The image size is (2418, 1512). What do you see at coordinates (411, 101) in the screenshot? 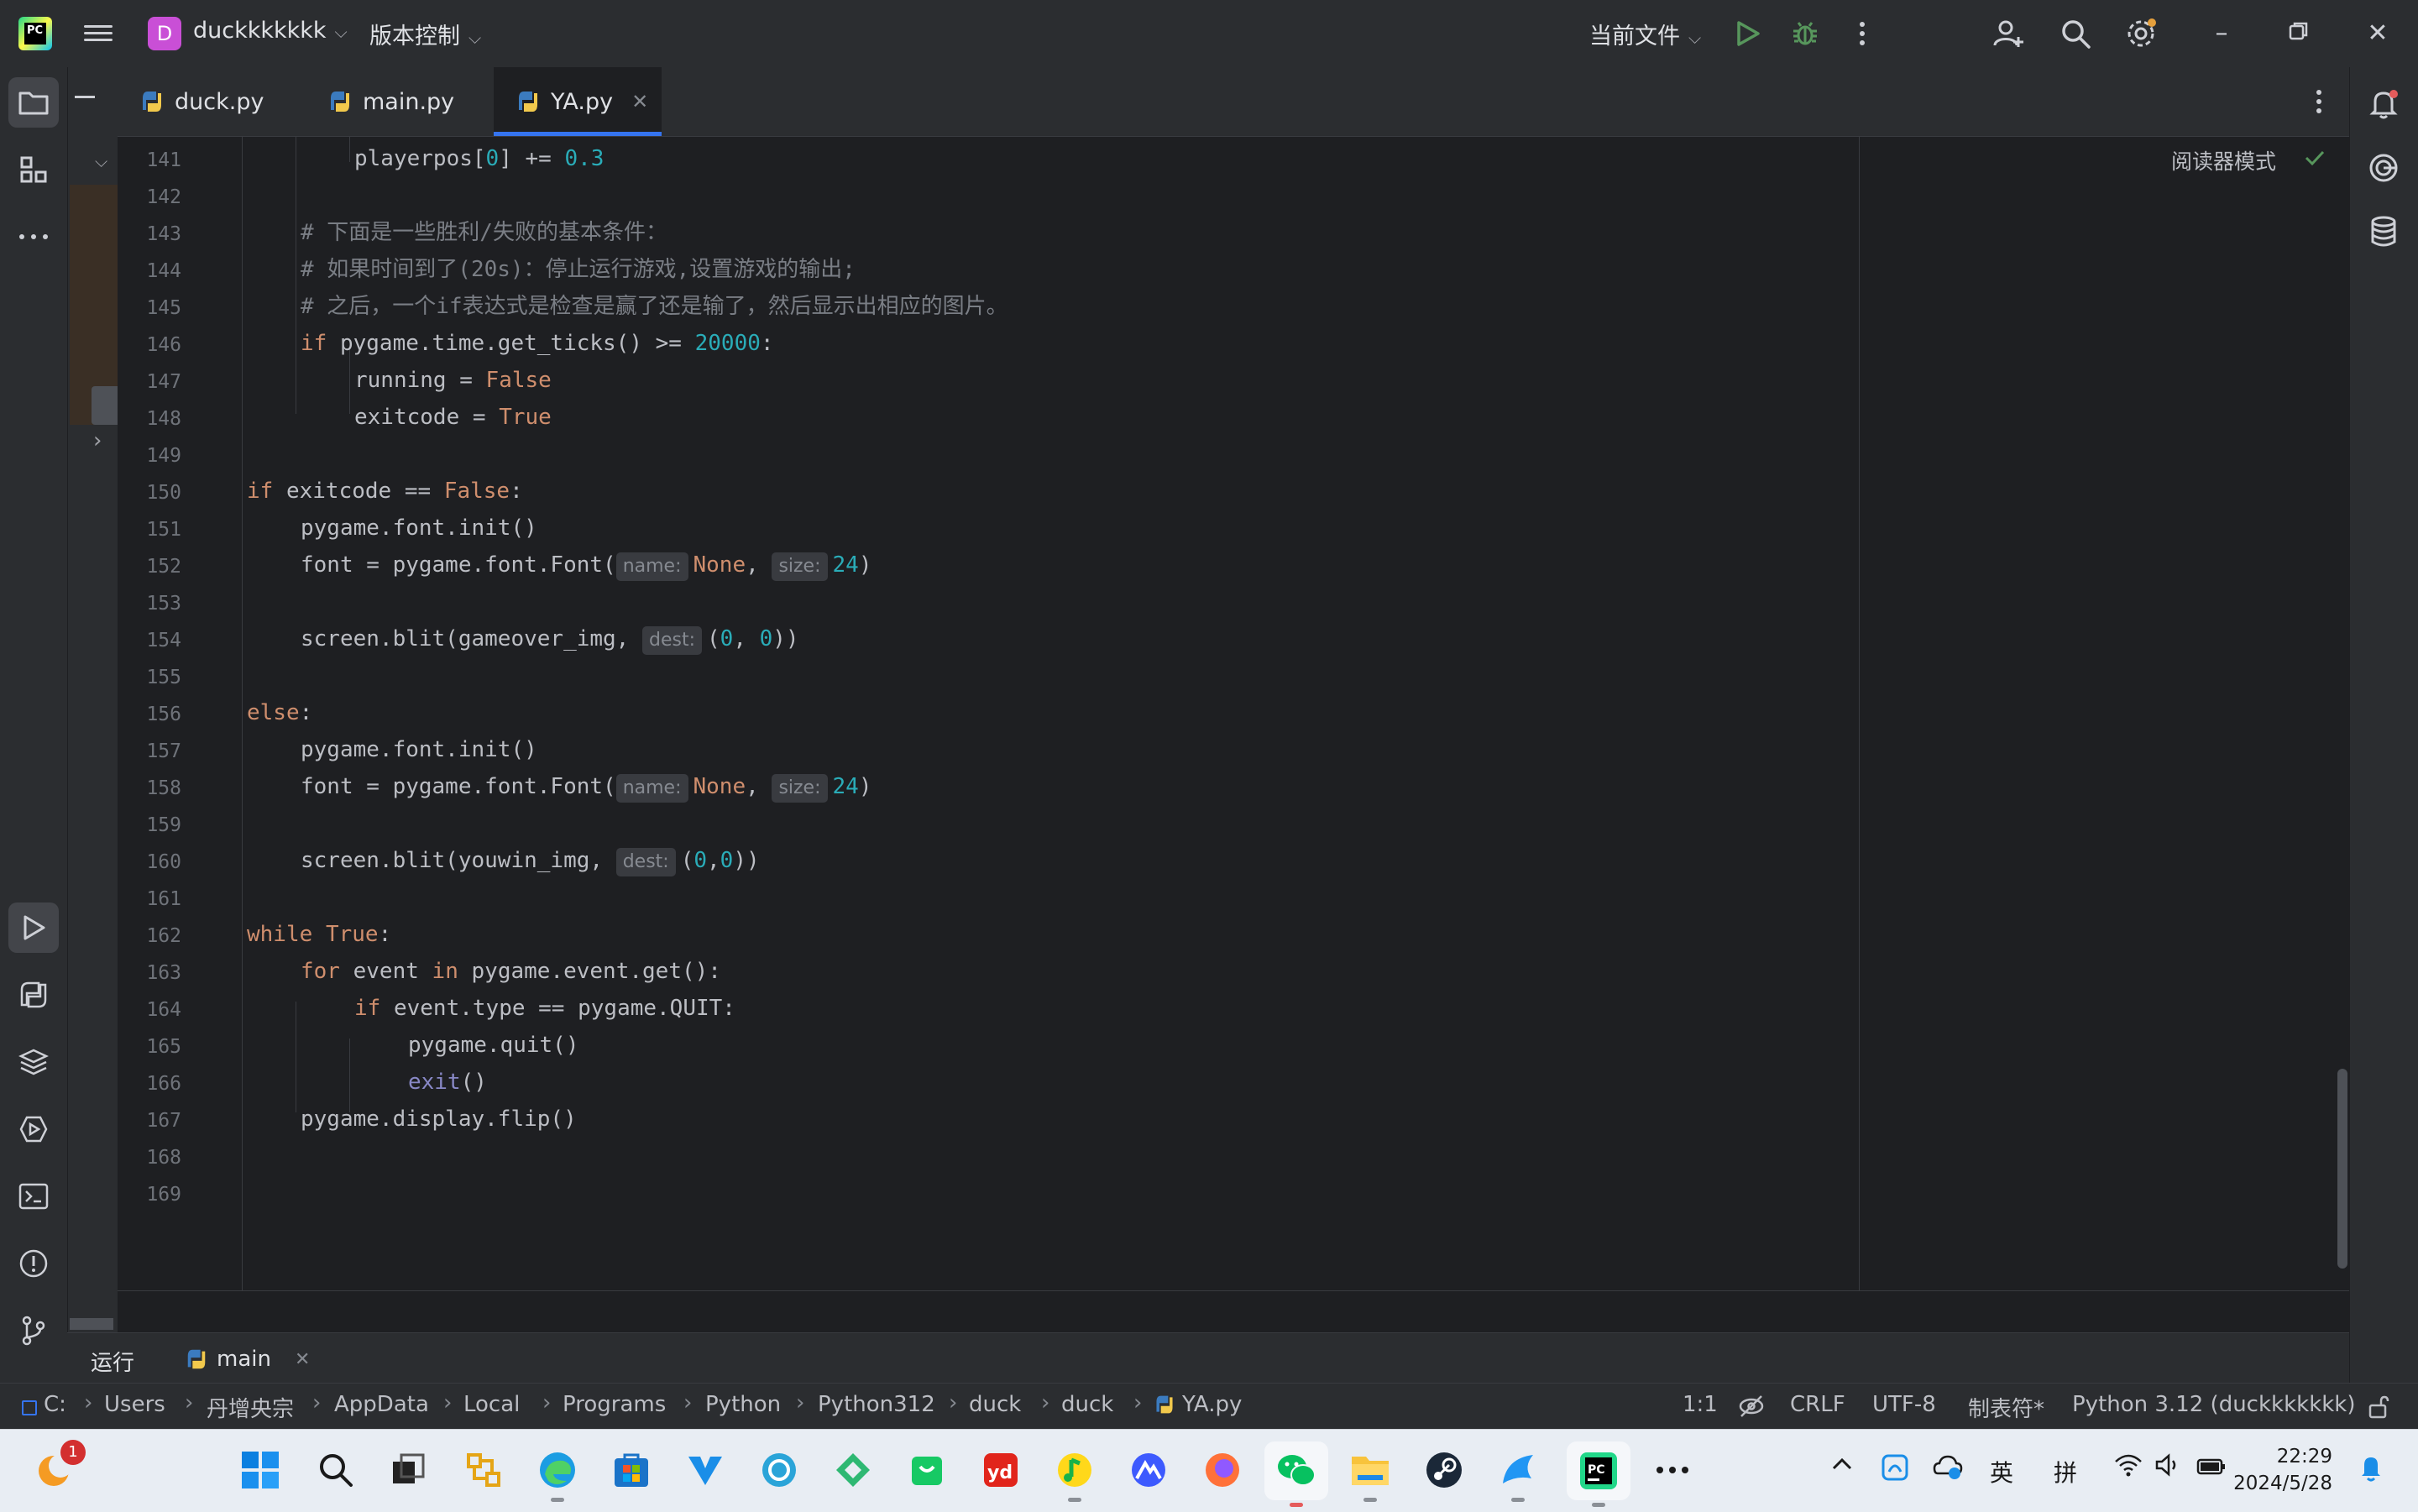
I see `tab-main-py: main.py` at bounding box center [411, 101].